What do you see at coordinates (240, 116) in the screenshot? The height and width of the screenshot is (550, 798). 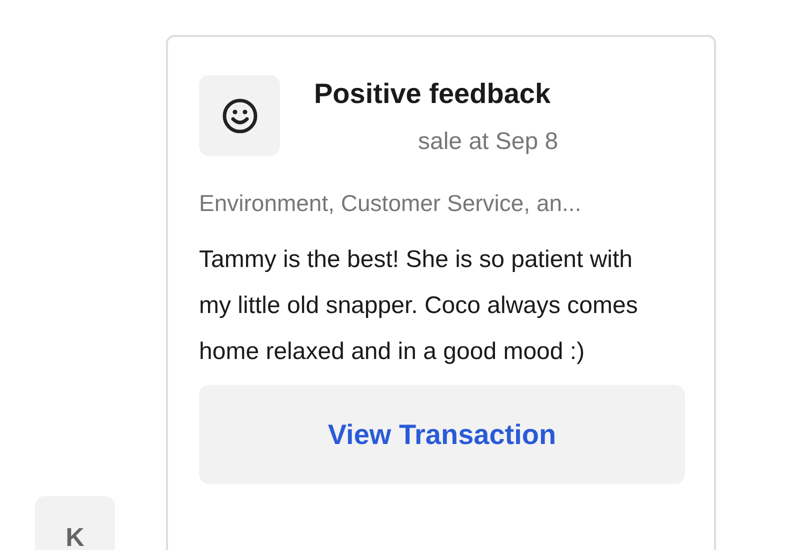 I see `smiley-icon` at bounding box center [240, 116].